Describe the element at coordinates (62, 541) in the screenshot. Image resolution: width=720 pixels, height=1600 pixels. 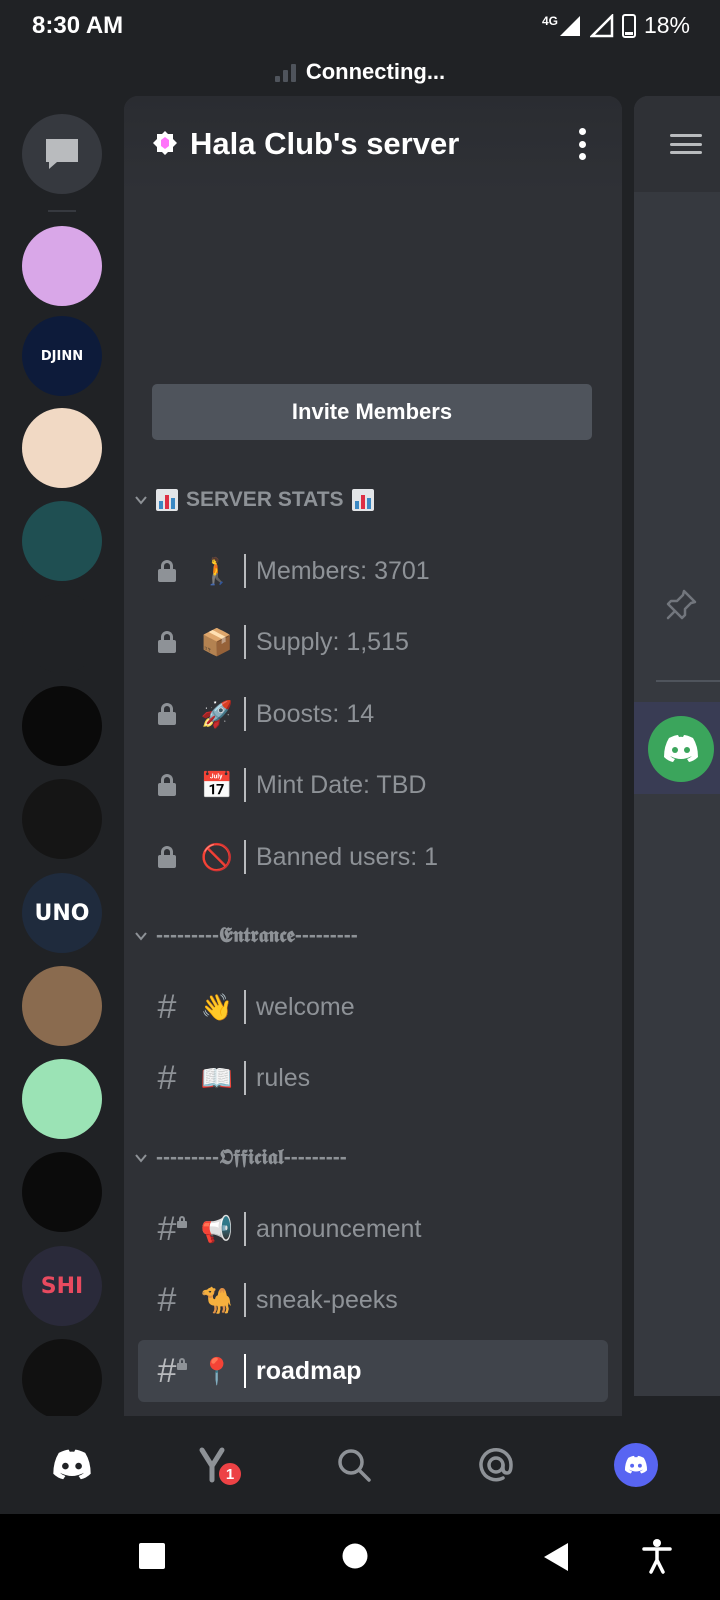
I see `guild-icon-b-logo-server` at that location.